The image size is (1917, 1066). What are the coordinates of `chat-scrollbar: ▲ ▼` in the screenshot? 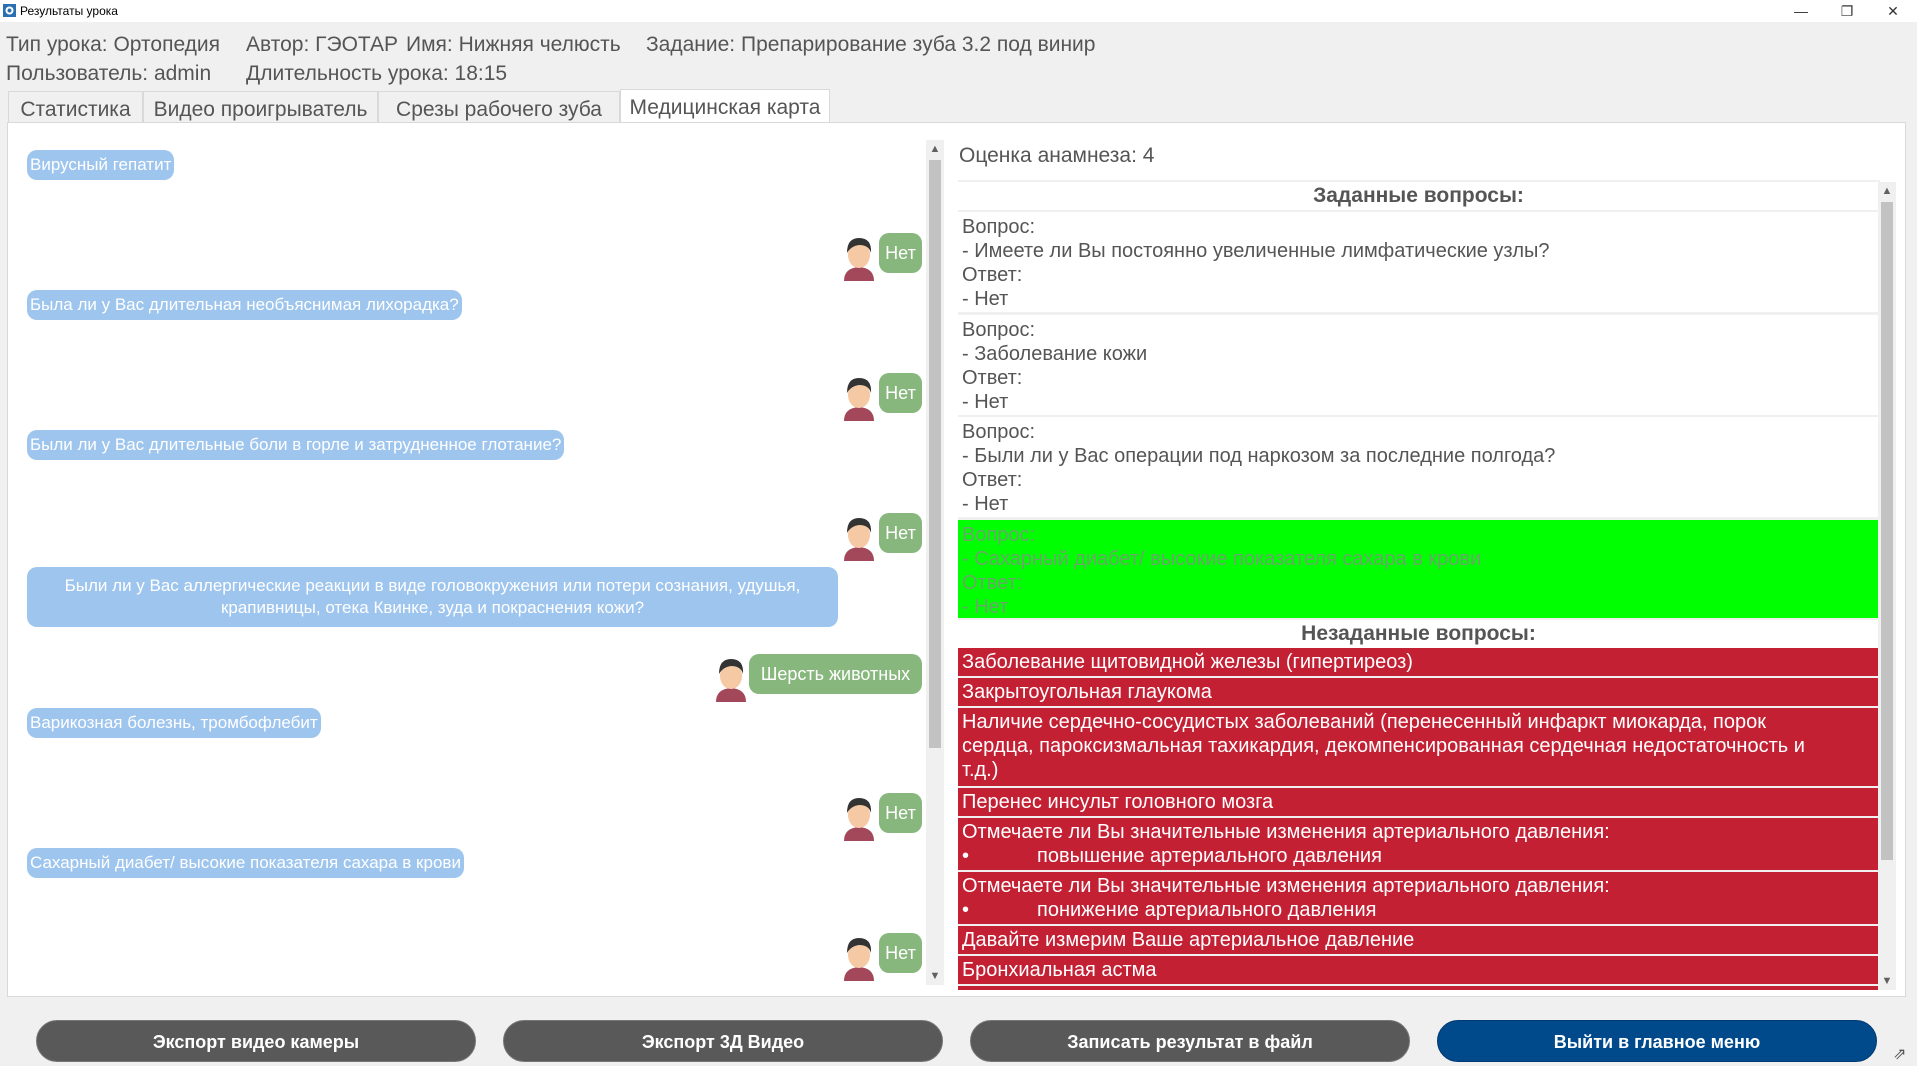 It's located at (935, 562).